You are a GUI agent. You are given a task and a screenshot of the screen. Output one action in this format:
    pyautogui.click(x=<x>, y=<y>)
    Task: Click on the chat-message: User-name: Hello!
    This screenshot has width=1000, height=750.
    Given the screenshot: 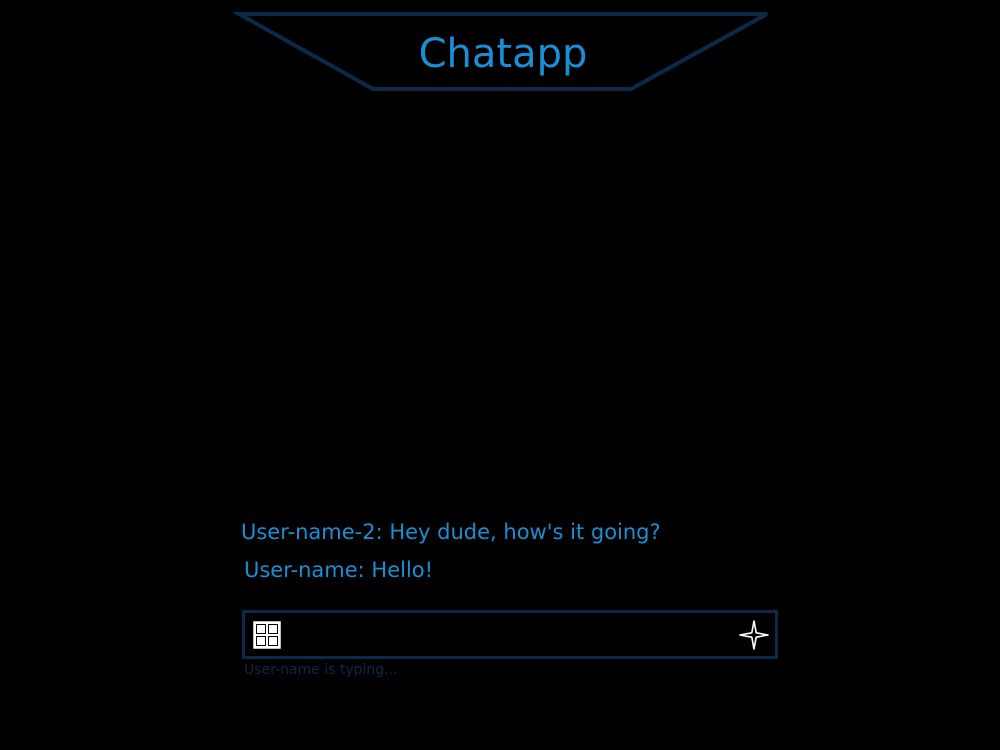 What is the action you would take?
    pyautogui.click(x=339, y=570)
    